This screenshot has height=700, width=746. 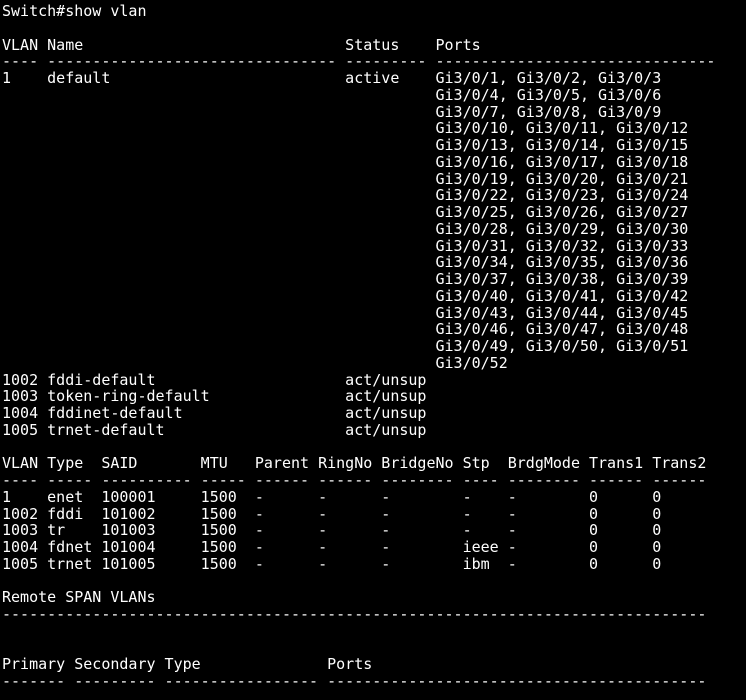 I want to click on terminal-line: 1002 fddi 101002 1500 - - - - - 0 0, so click(x=332, y=513).